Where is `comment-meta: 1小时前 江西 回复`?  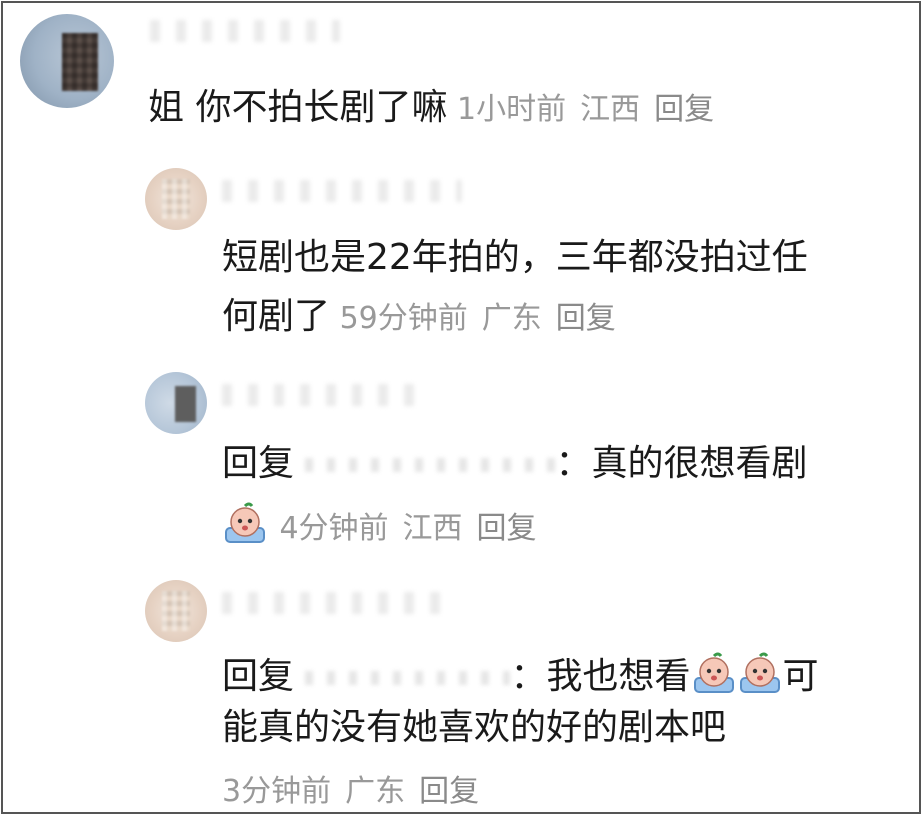
comment-meta: 1小时前 江西 回复 is located at coordinates (587, 109).